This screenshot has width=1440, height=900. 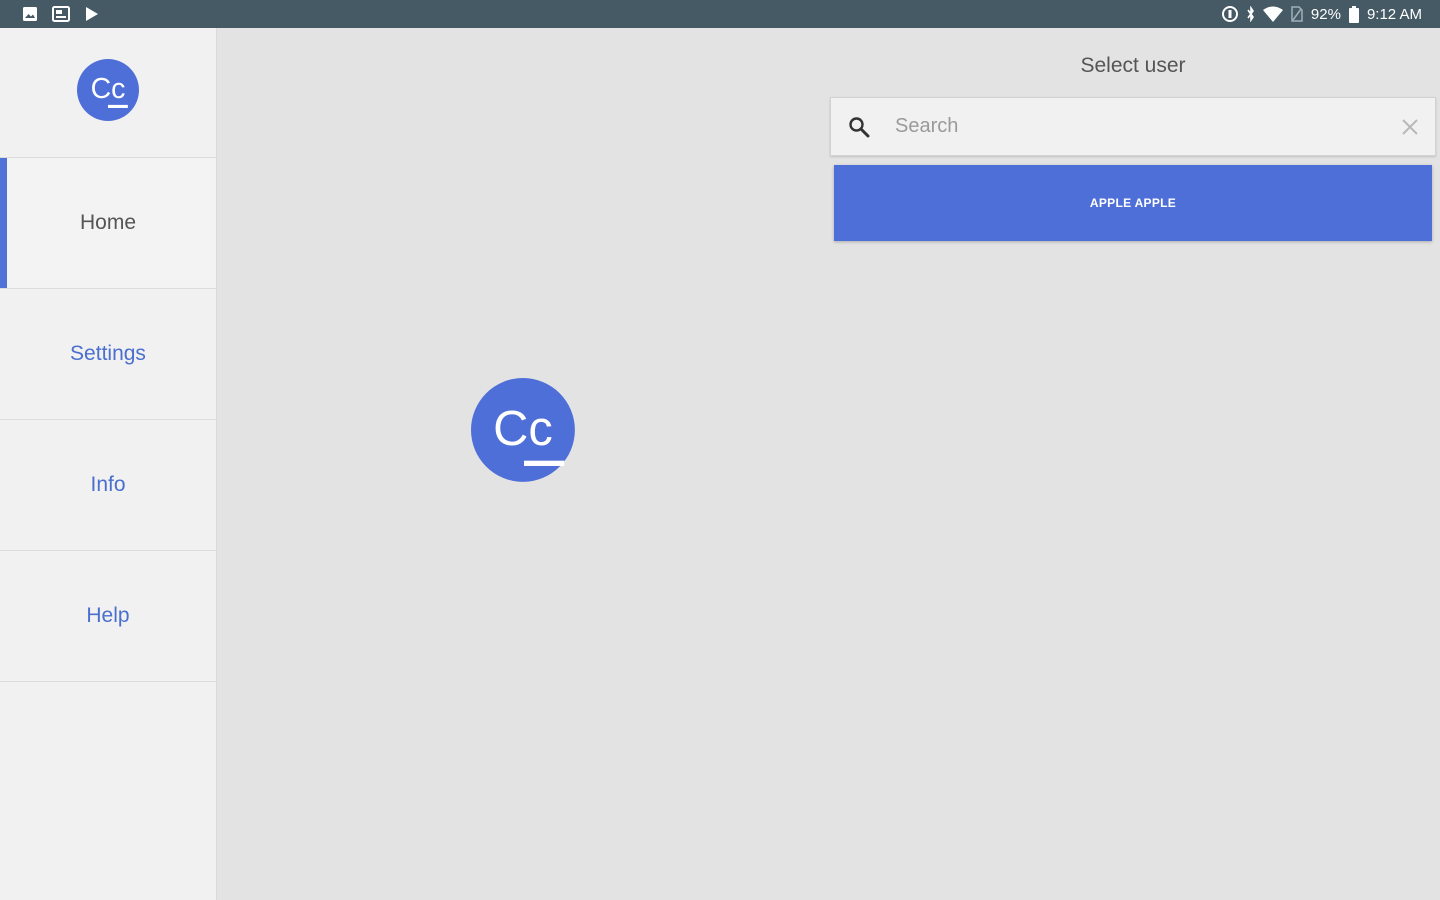 What do you see at coordinates (859, 127) in the screenshot?
I see `search-icon` at bounding box center [859, 127].